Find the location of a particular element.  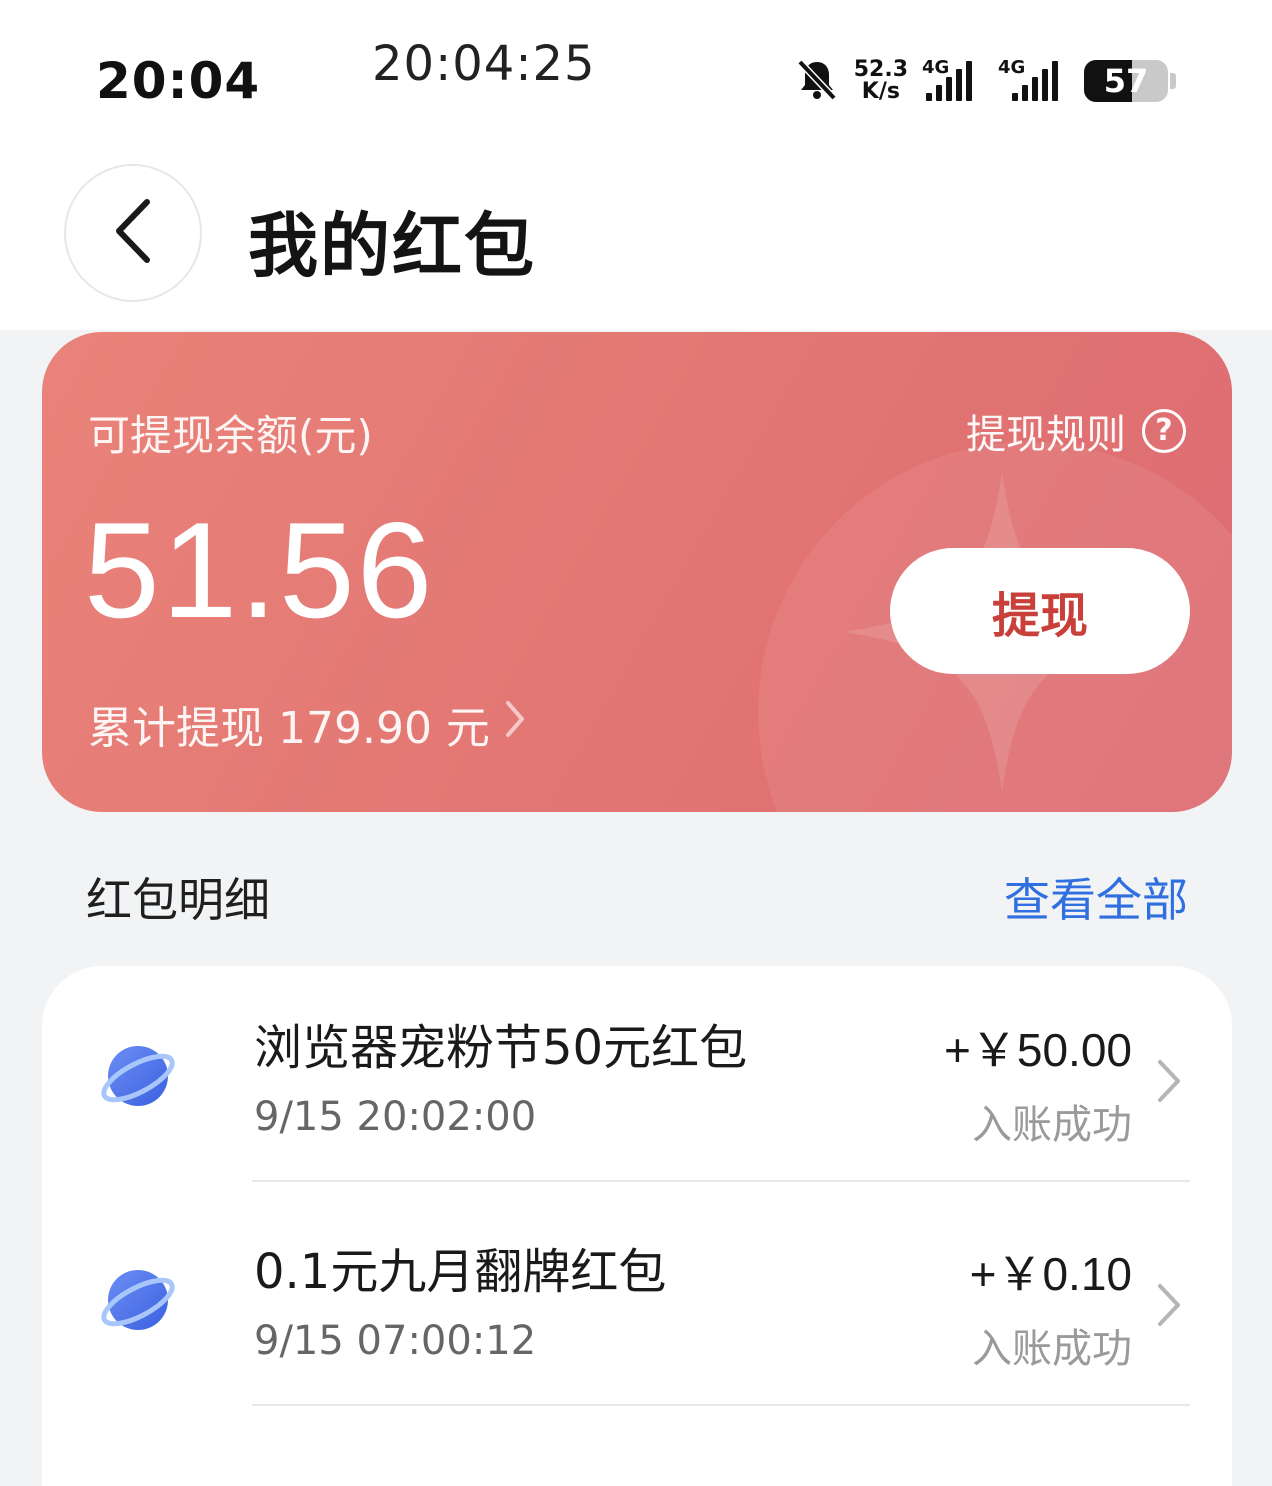

page-header: 我的红包 is located at coordinates (636, 230).